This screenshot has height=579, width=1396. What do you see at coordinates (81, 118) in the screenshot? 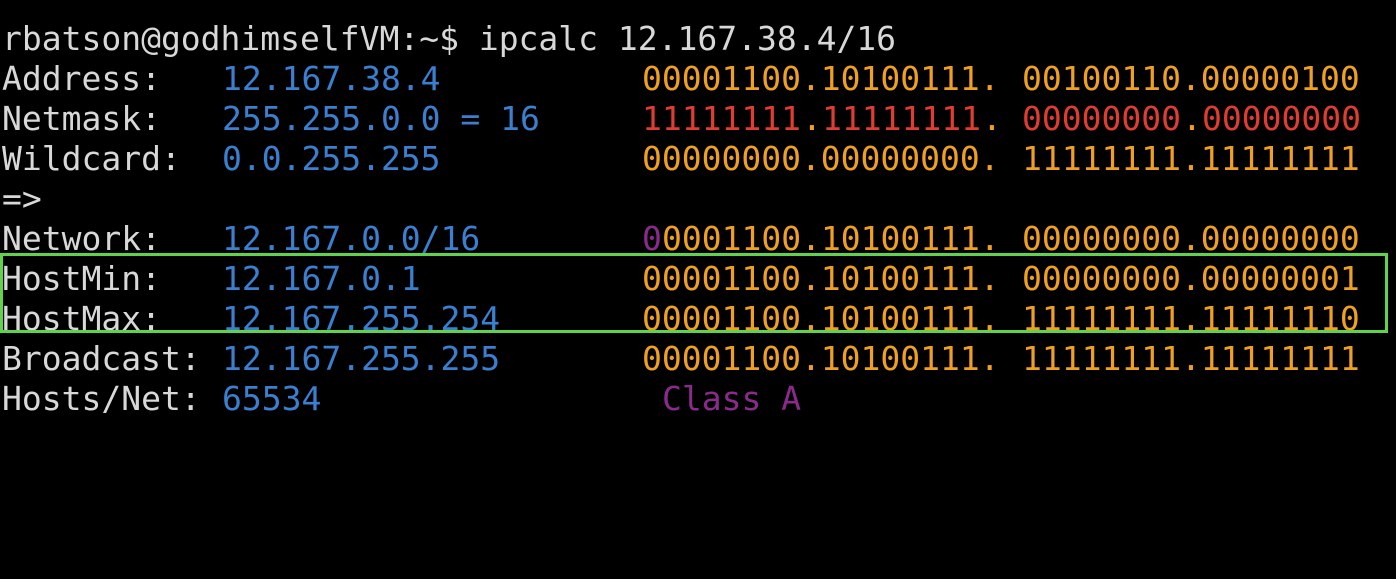
I see `netmask-label: Netmask:` at bounding box center [81, 118].